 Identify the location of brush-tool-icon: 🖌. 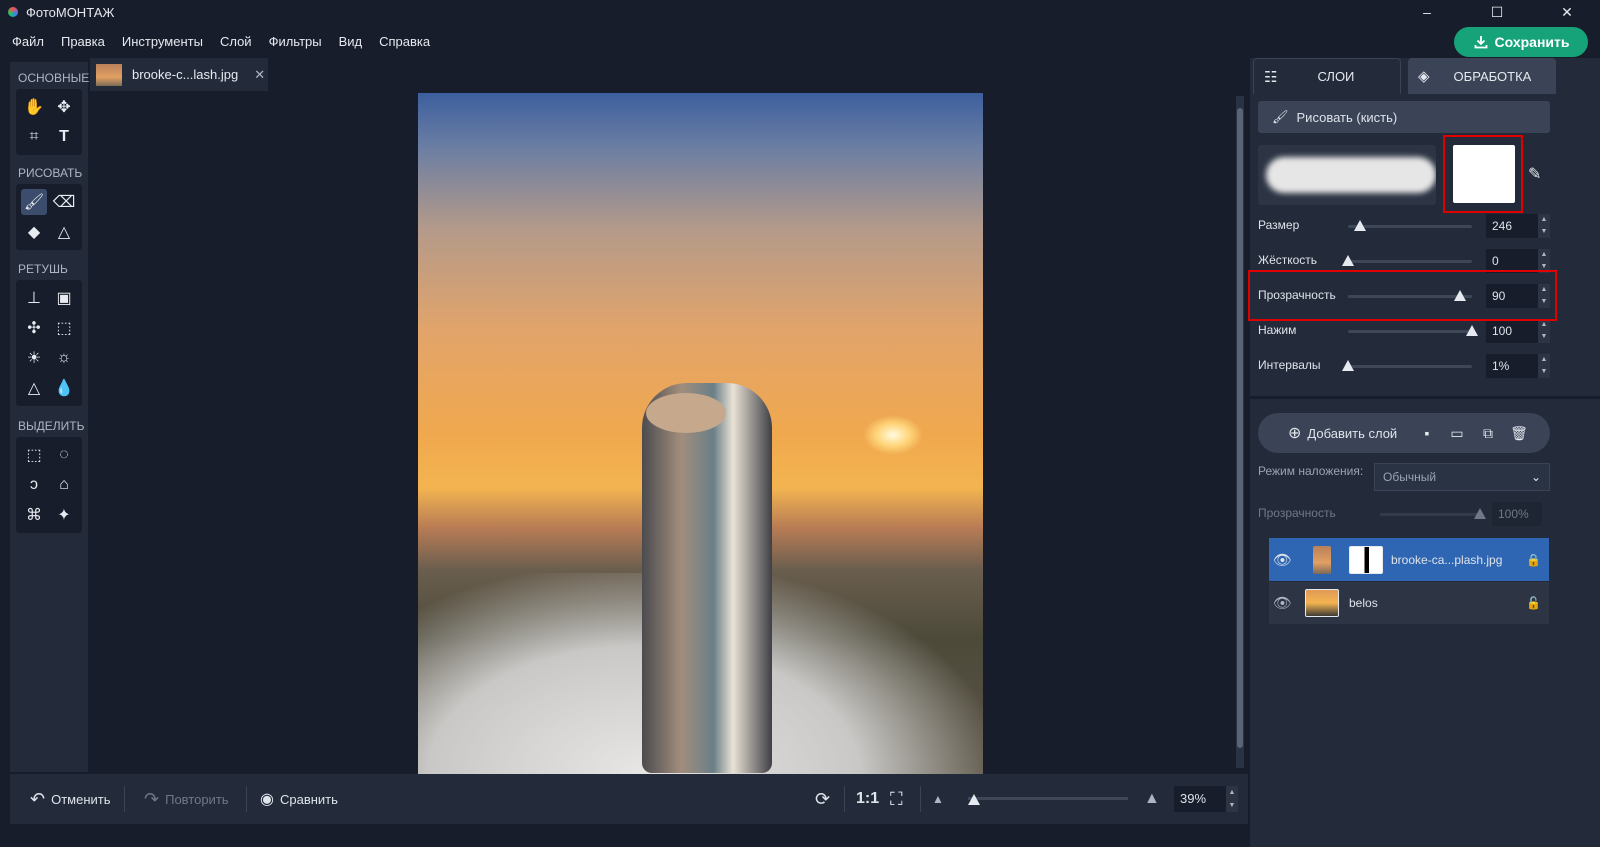
(34, 202).